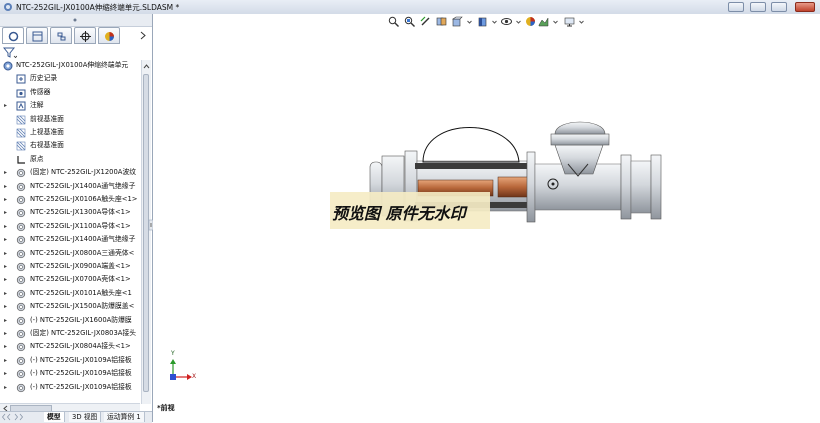 This screenshot has height=423, width=820. I want to click on tab-nav-arrows, so click(21, 417).